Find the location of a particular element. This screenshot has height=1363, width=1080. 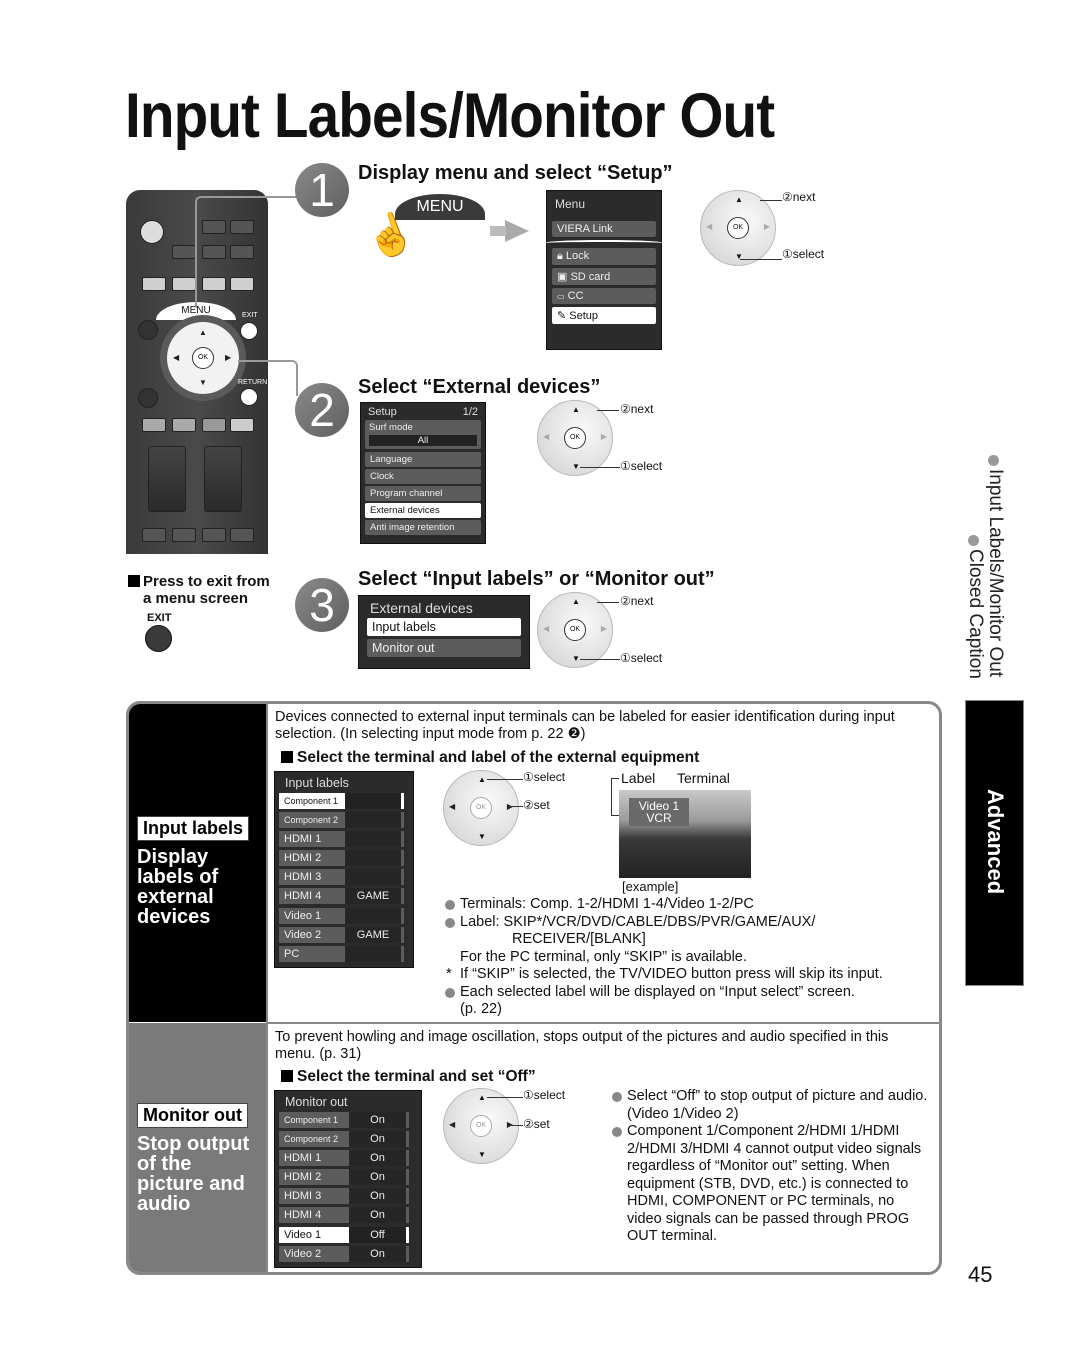

exit-note: Press to exit from a menu screen is located at coordinates (199, 590).